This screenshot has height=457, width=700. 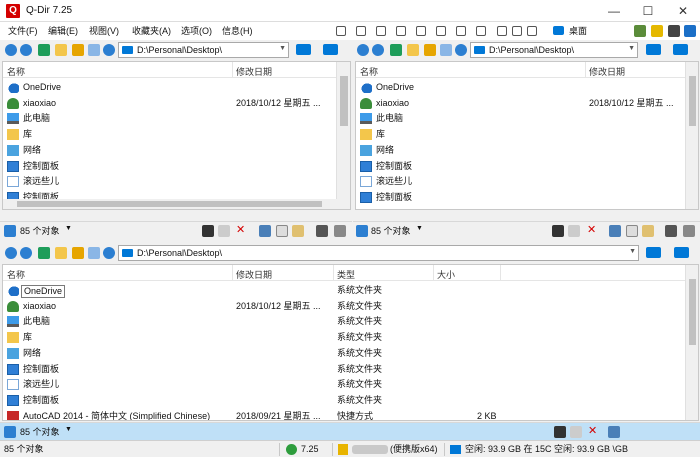 What do you see at coordinates (441, 31) in the screenshot?
I see `layout-4pane-icon` at bounding box center [441, 31].